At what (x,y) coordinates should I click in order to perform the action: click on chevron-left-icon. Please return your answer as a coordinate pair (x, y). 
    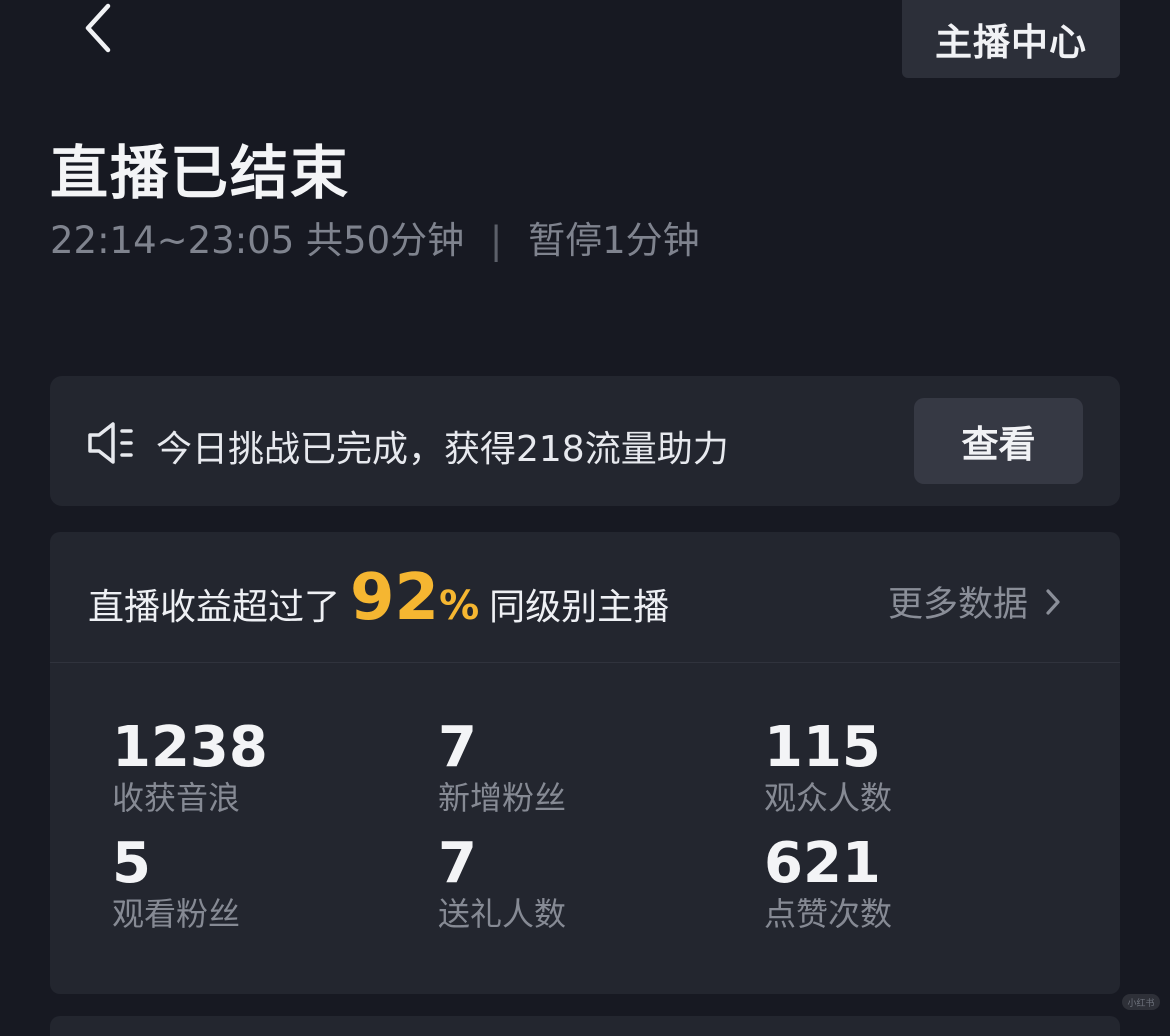
    Looking at the image, I should click on (98, 28).